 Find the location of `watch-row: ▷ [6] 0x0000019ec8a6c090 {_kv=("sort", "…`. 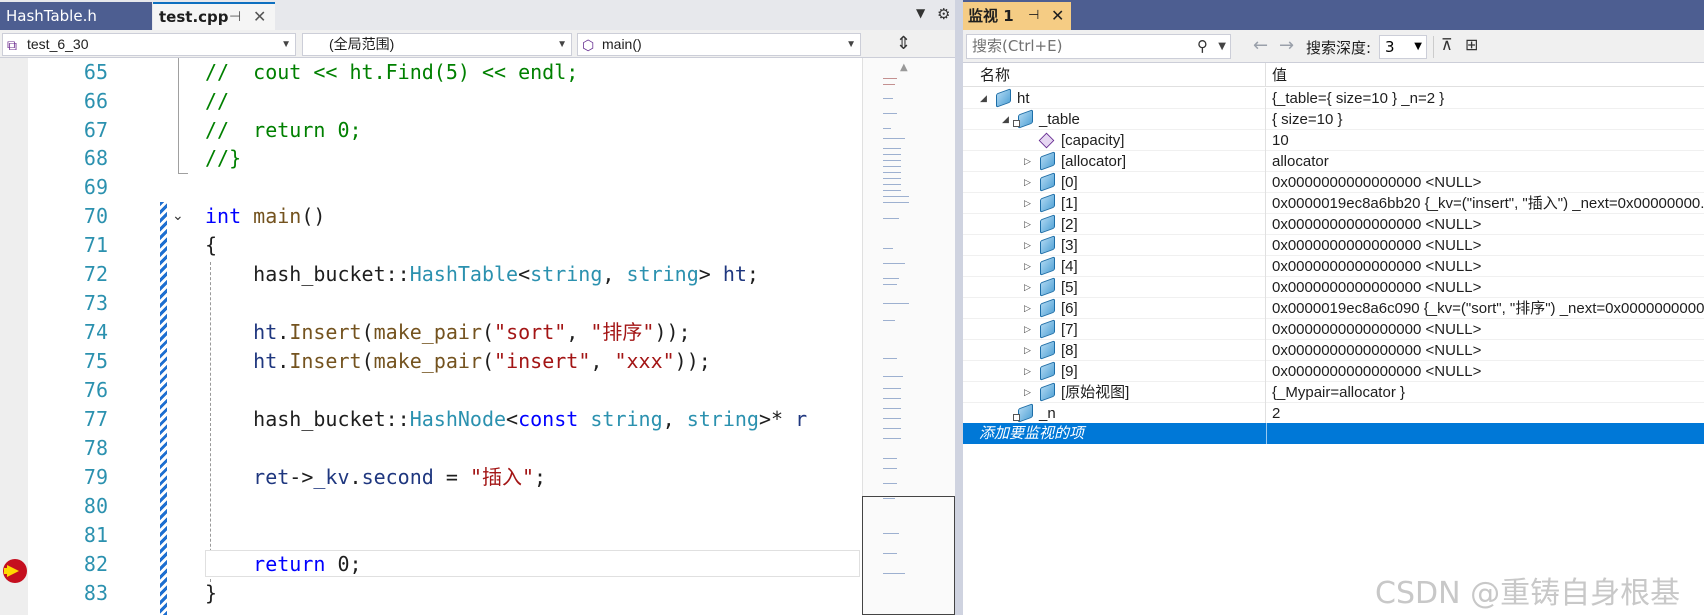

watch-row: ▷ [6] 0x0000019ec8a6c090 {_kv=("sort", "… is located at coordinates (1333, 308).